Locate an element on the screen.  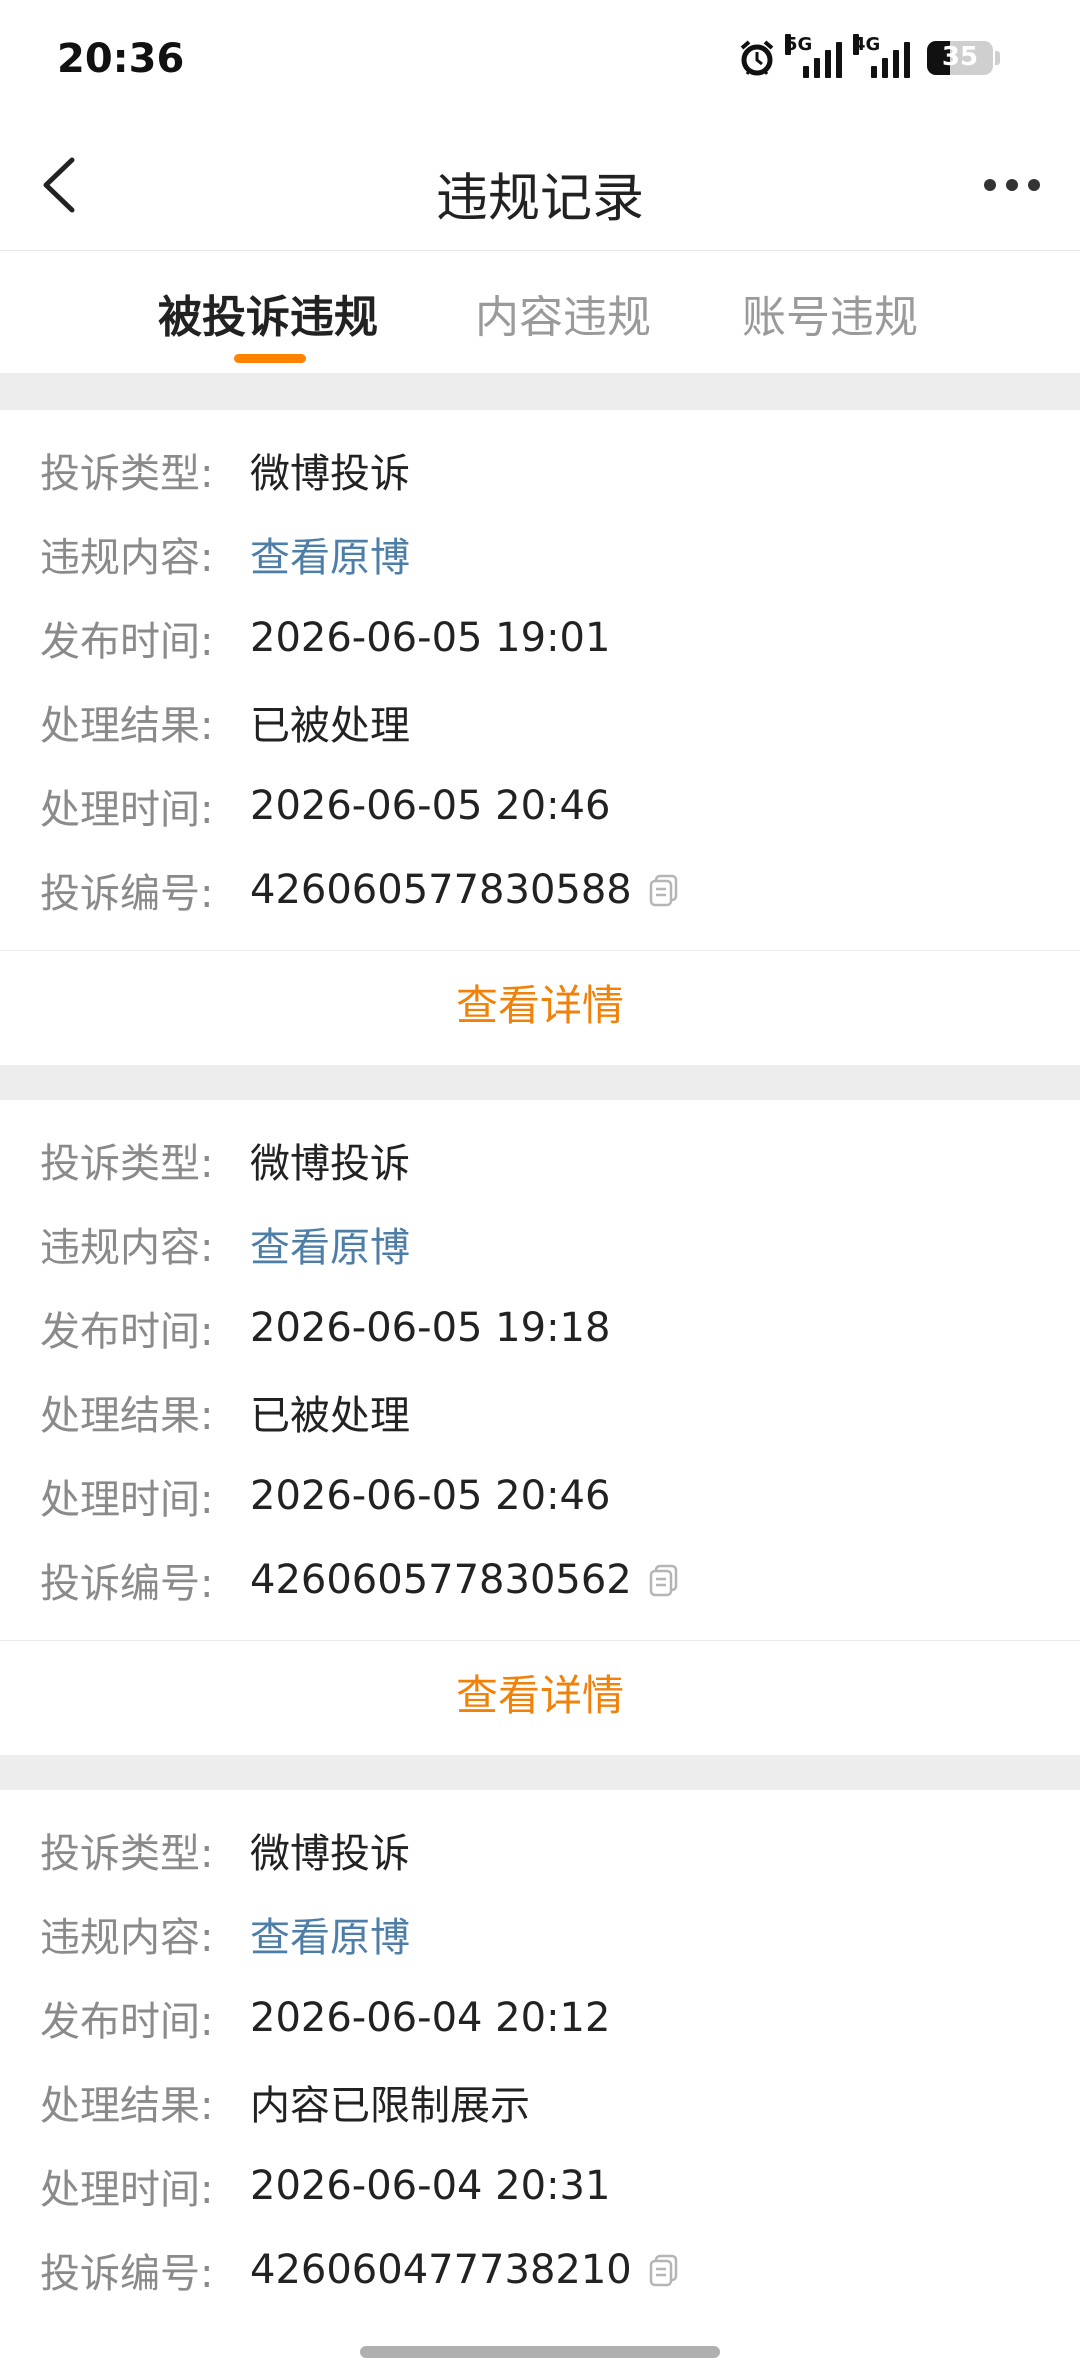
more-options-icon is located at coordinates (1012, 185).